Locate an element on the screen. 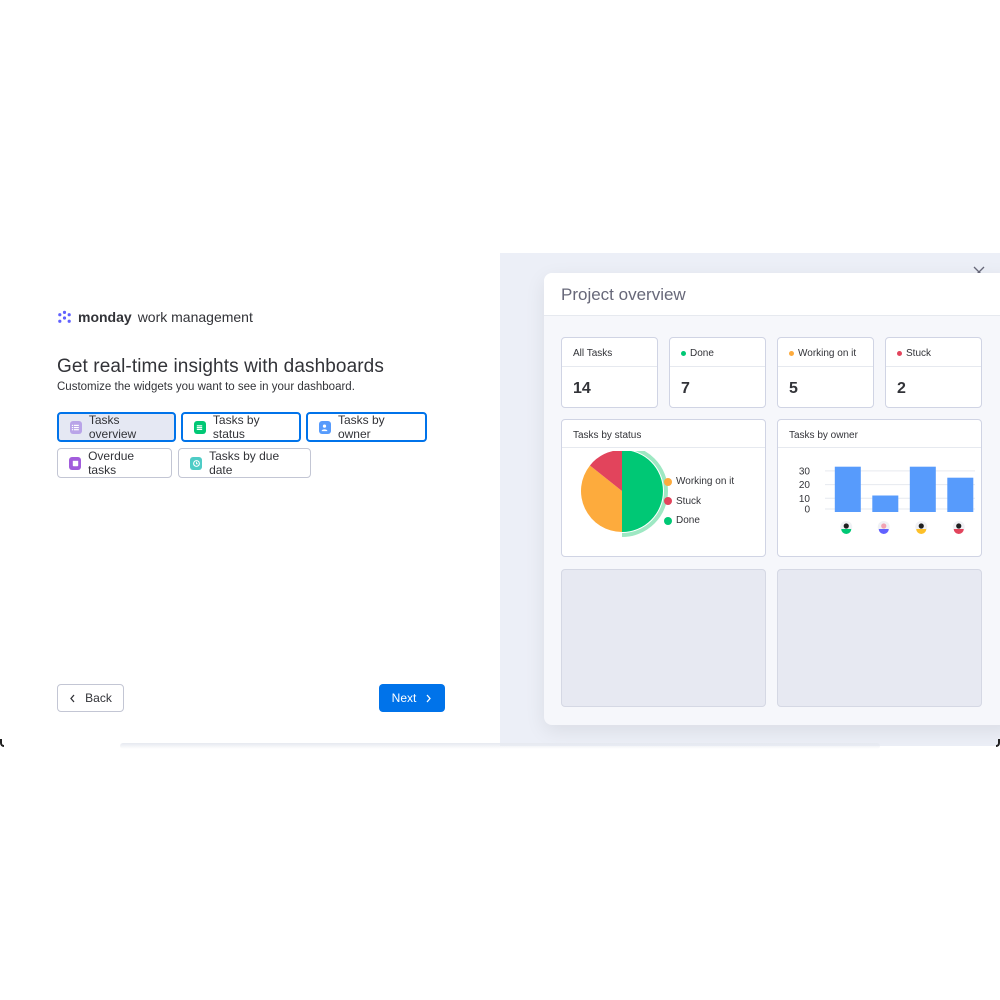  widget-title: Tasks by owner is located at coordinates (823, 435).